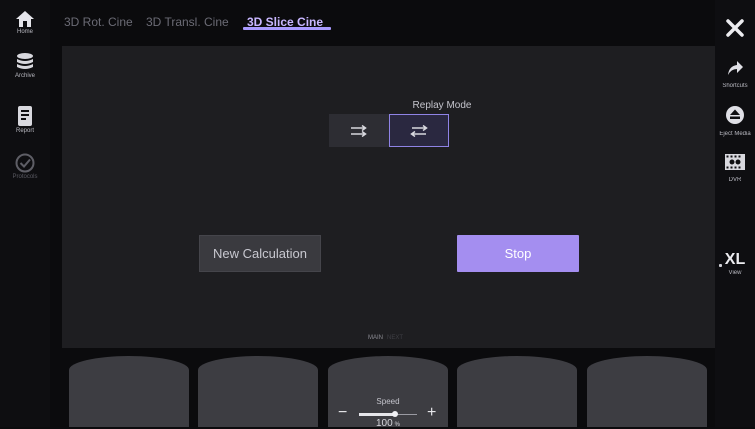 This screenshot has height=429, width=755. I want to click on dvr-film-icon, so click(735, 162).